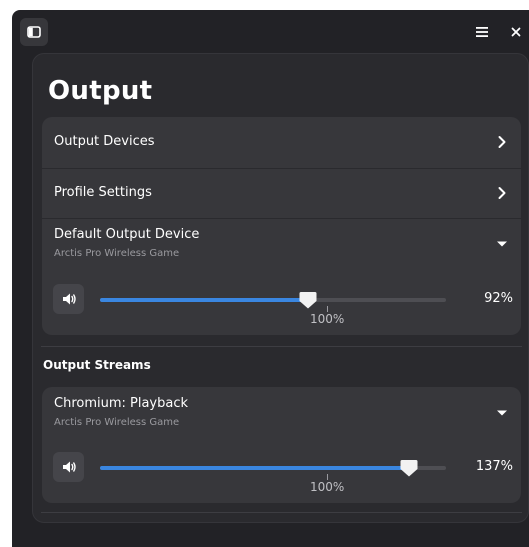 Image resolution: width=529 pixels, height=547 pixels. I want to click on stream-subtitle: Arctis Pro Wireless Game, so click(117, 422).